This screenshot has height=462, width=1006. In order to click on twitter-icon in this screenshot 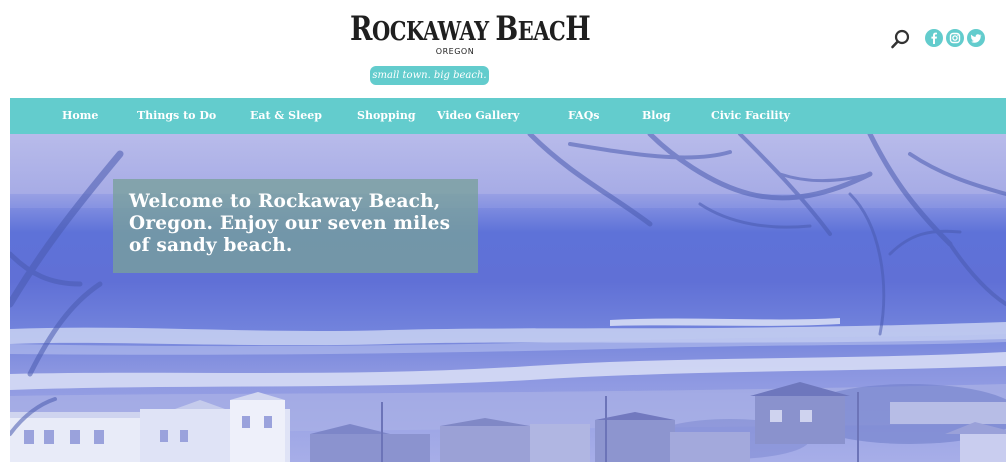, I will do `click(976, 38)`.